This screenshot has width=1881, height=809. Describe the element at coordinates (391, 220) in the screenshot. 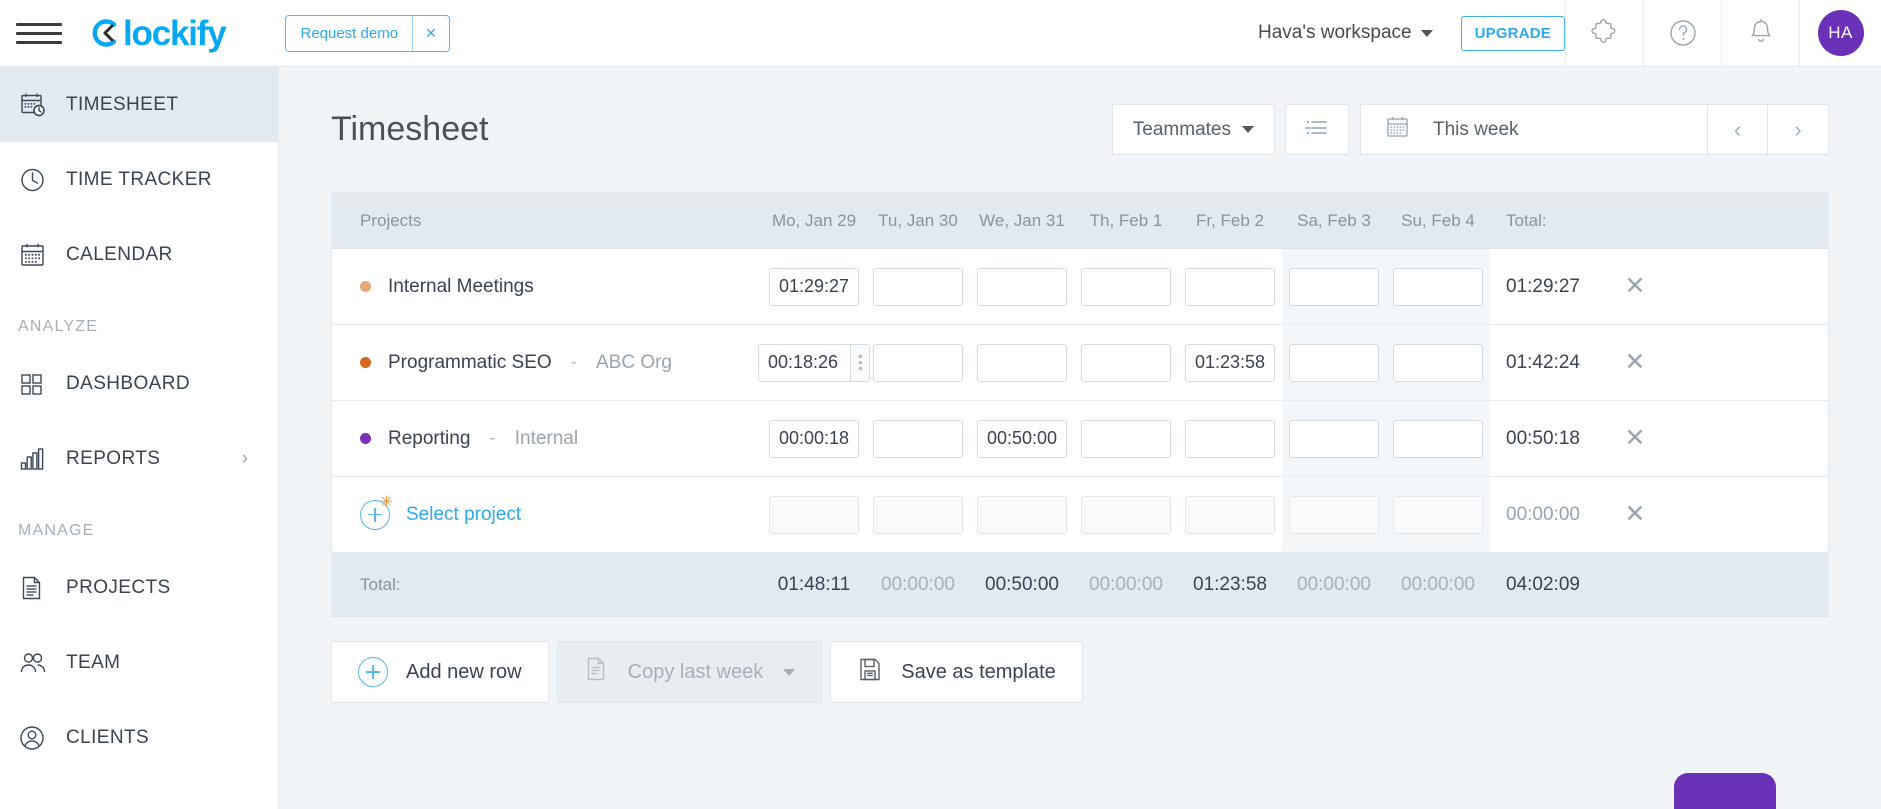

I see `column-header-projects: Projects` at that location.